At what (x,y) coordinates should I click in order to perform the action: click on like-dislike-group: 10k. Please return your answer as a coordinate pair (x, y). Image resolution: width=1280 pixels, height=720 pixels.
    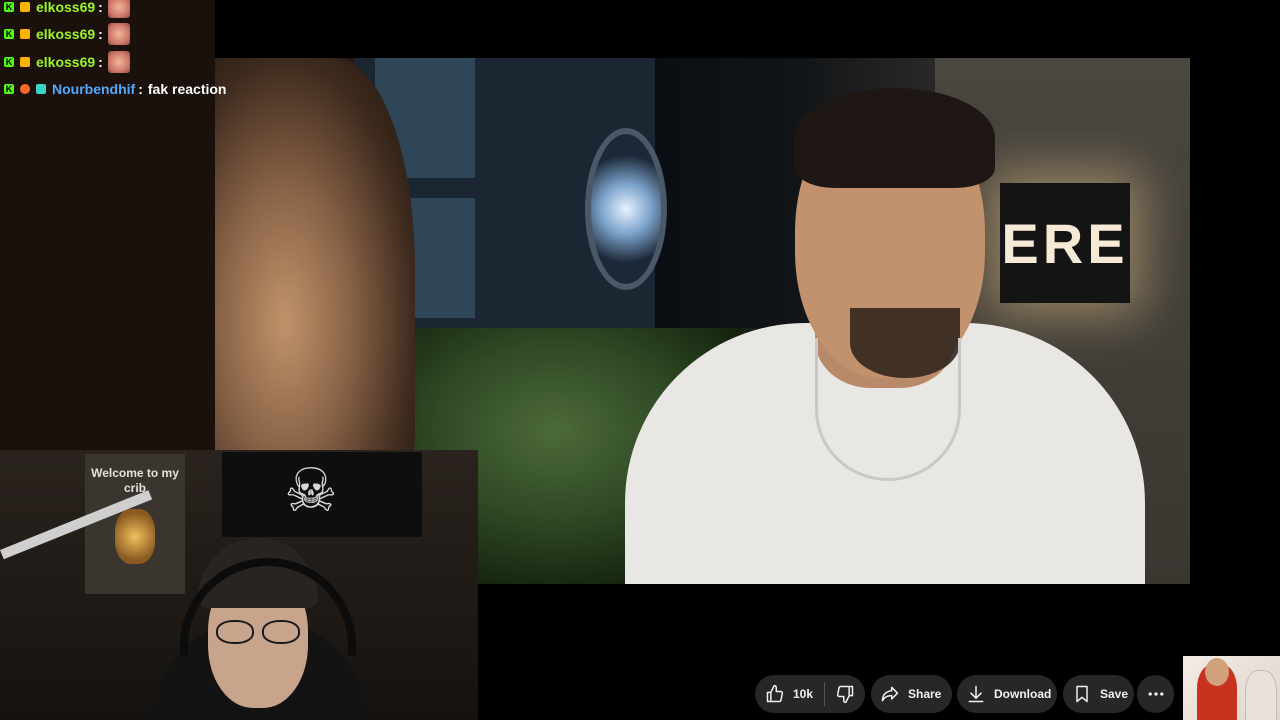
    Looking at the image, I should click on (810, 694).